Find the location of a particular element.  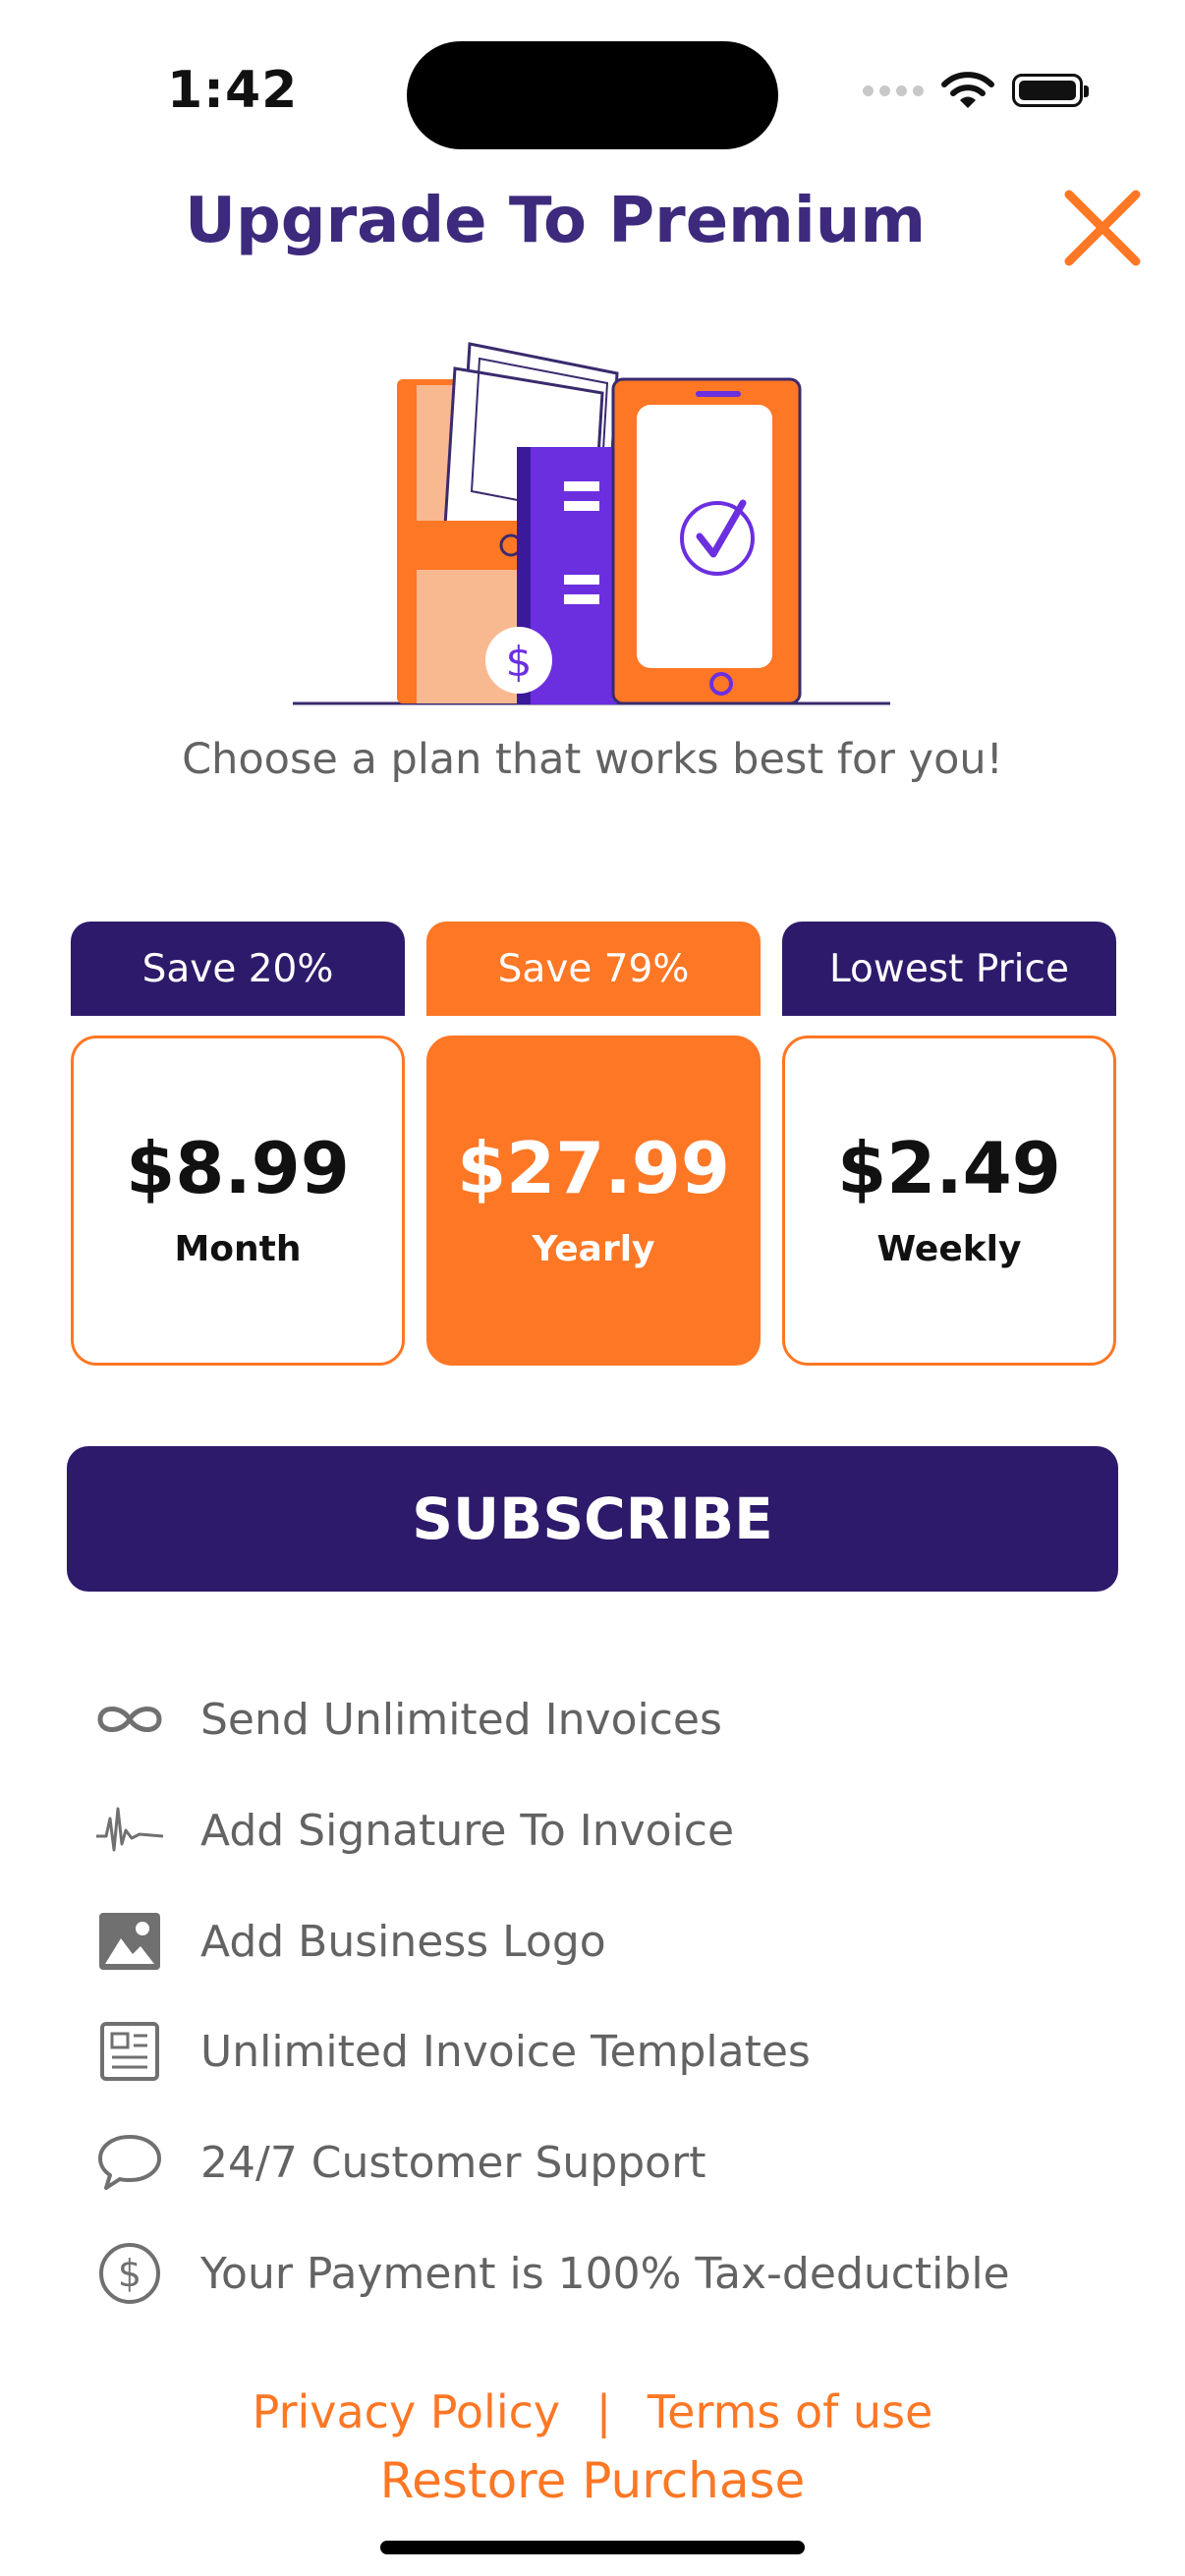

feature-item: $ Your Payment is 100% Tax-deductible is located at coordinates (552, 2273).